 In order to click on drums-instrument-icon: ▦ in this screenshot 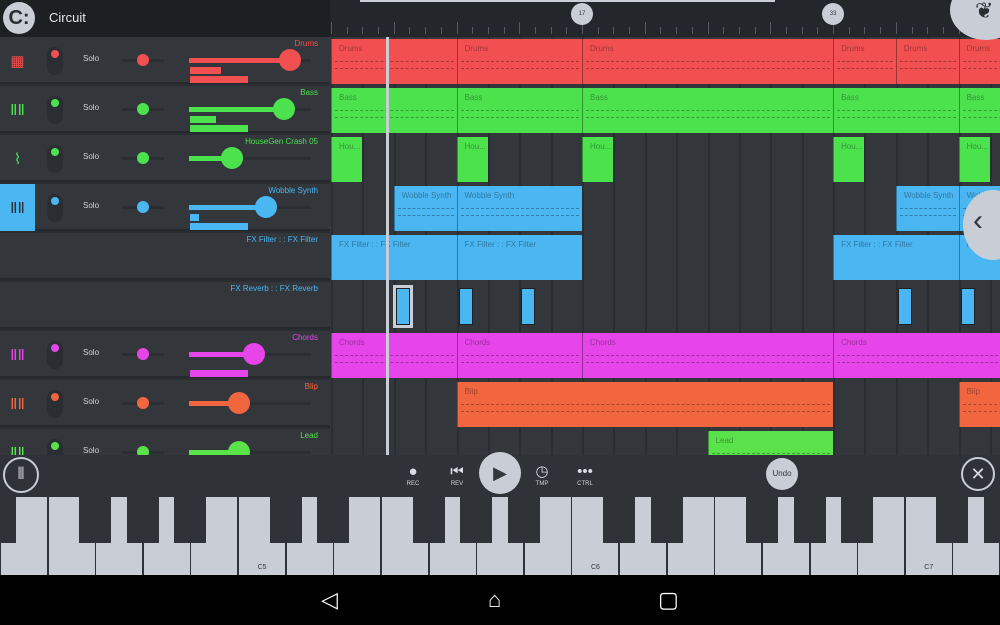, I will do `click(17, 60)`.